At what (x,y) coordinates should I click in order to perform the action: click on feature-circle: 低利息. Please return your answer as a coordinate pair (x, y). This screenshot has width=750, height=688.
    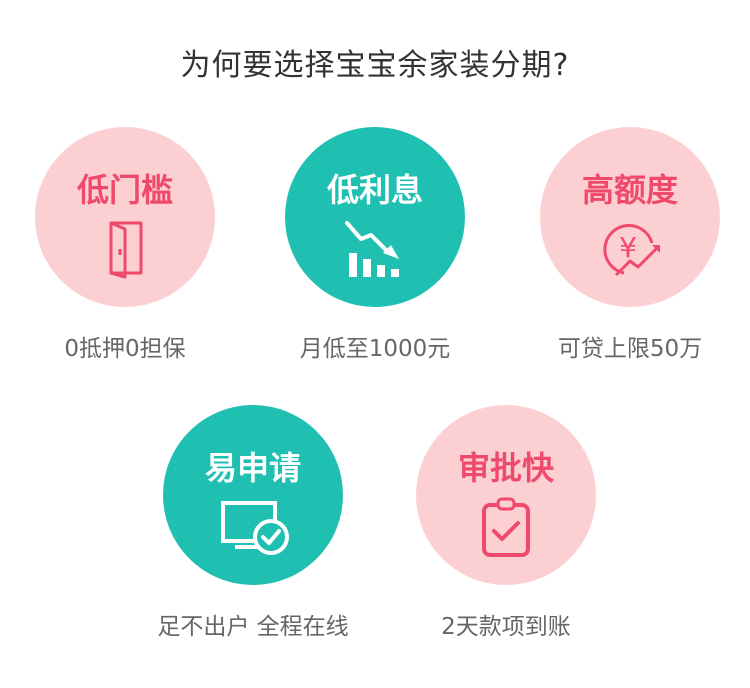
    Looking at the image, I should click on (375, 217).